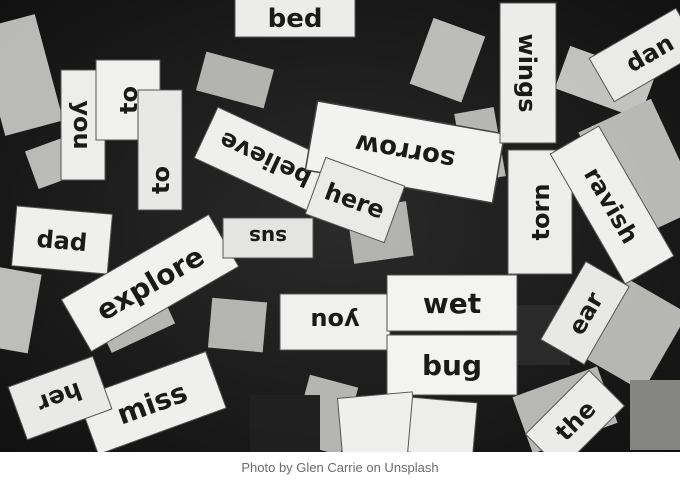  What do you see at coordinates (407, 421) in the screenshot?
I see `tile-partial-bottom` at bounding box center [407, 421].